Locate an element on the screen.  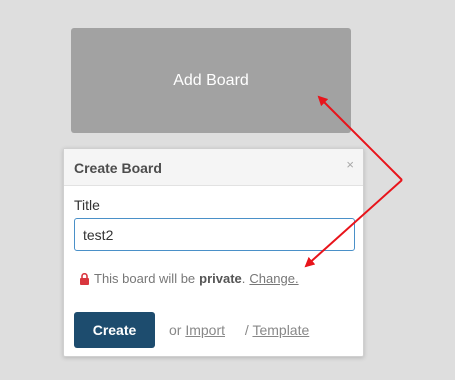
board-title-input is located at coordinates (214, 234).